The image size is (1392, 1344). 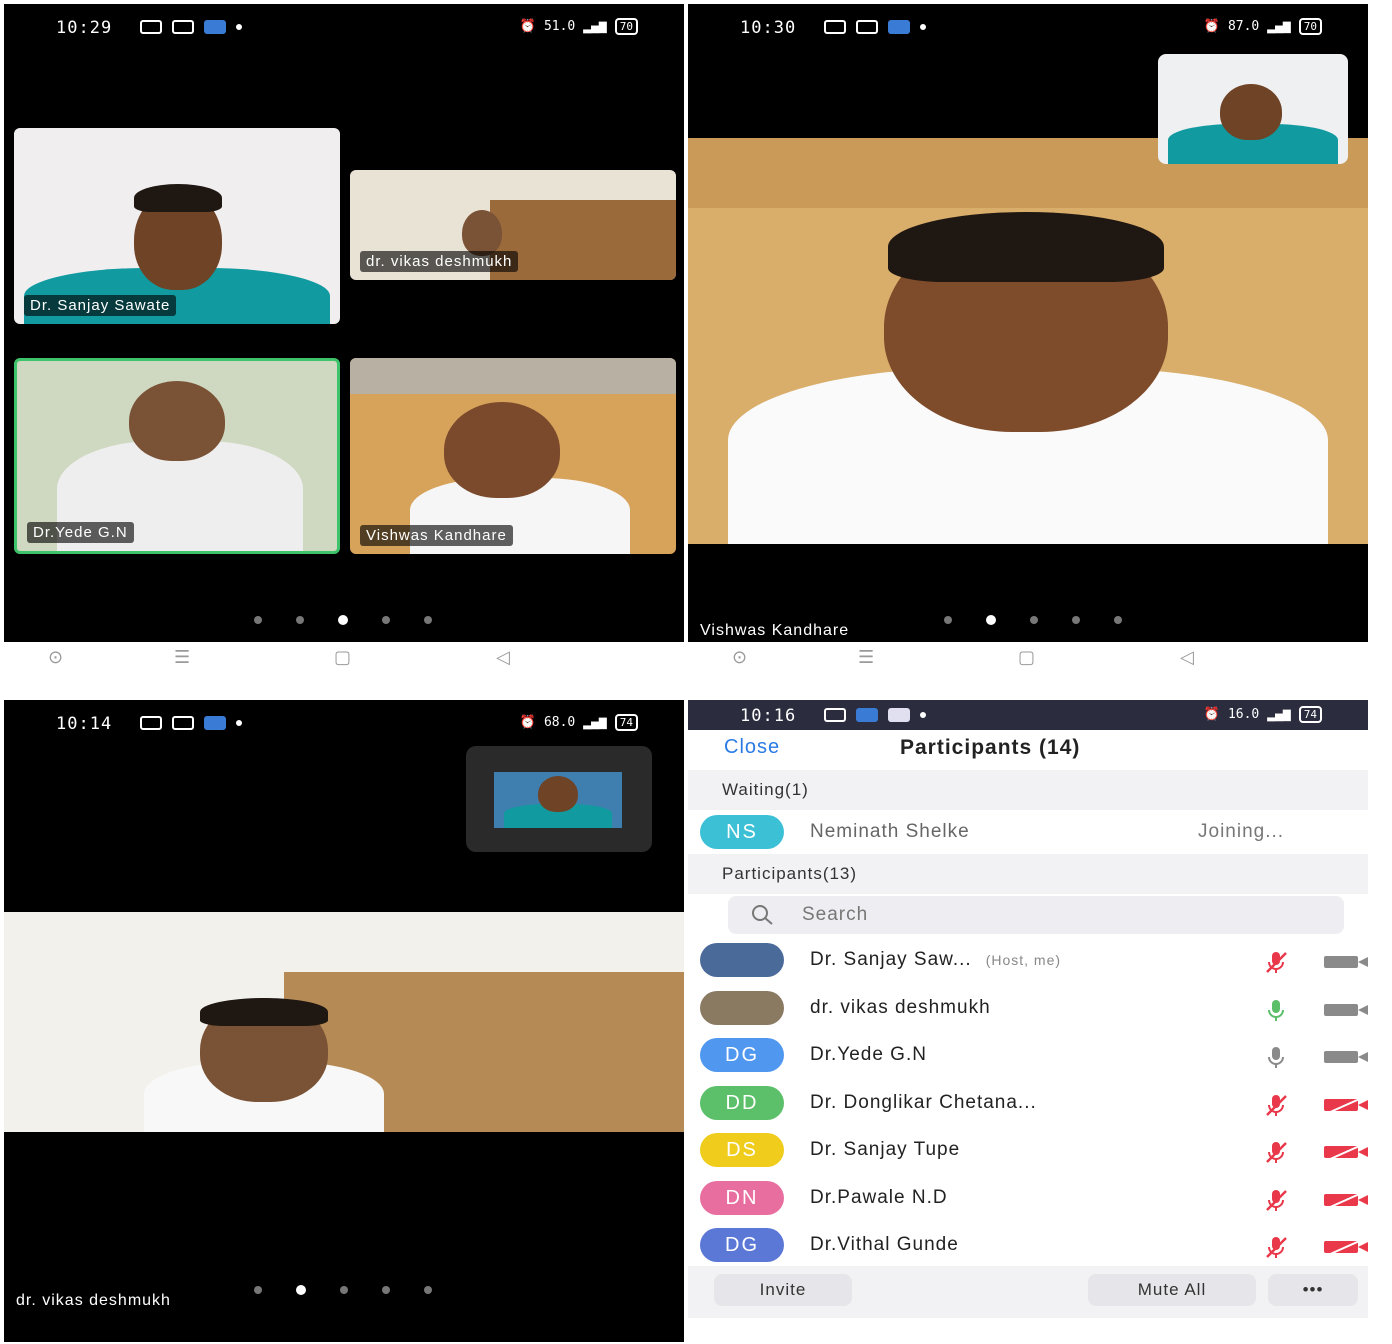 What do you see at coordinates (439, 261) in the screenshot?
I see `participant-name-label: dr. vikas deshmukh` at bounding box center [439, 261].